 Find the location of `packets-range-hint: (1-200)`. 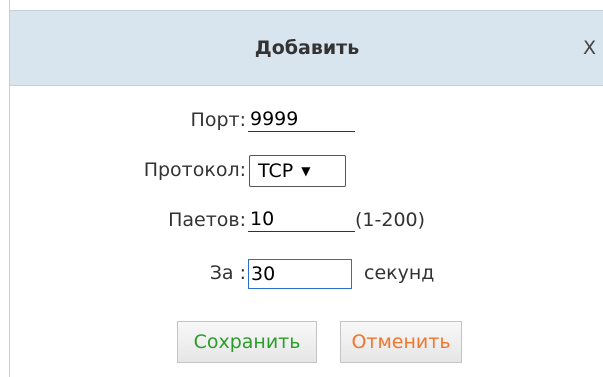

packets-range-hint: (1-200) is located at coordinates (390, 220).